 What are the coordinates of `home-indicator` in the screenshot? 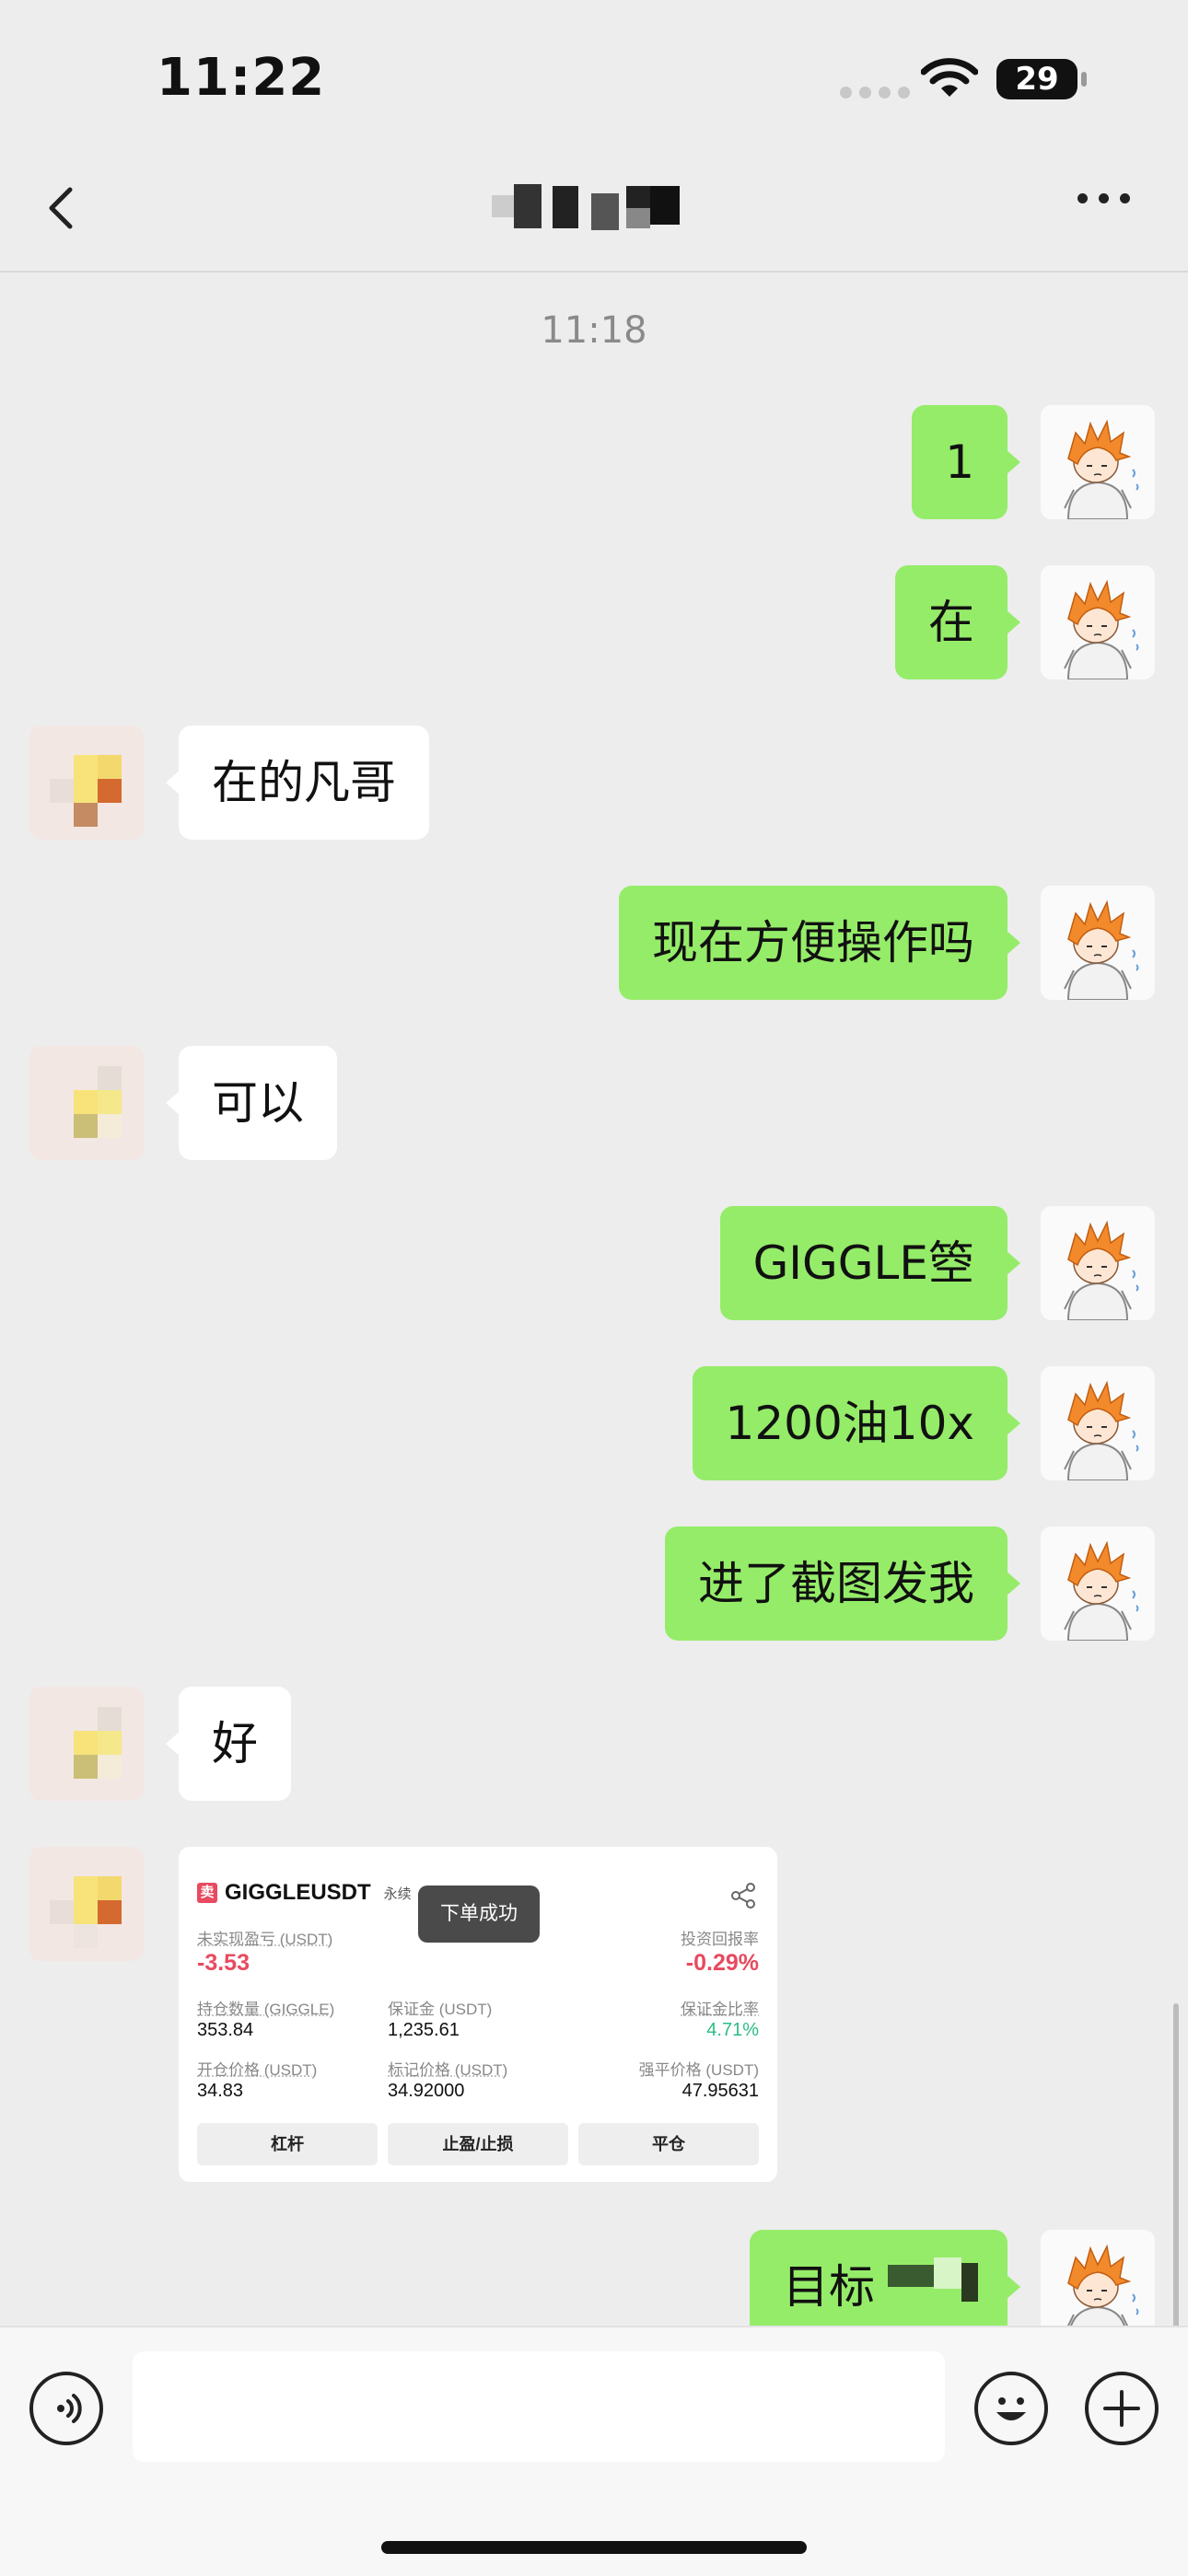 It's located at (594, 2547).